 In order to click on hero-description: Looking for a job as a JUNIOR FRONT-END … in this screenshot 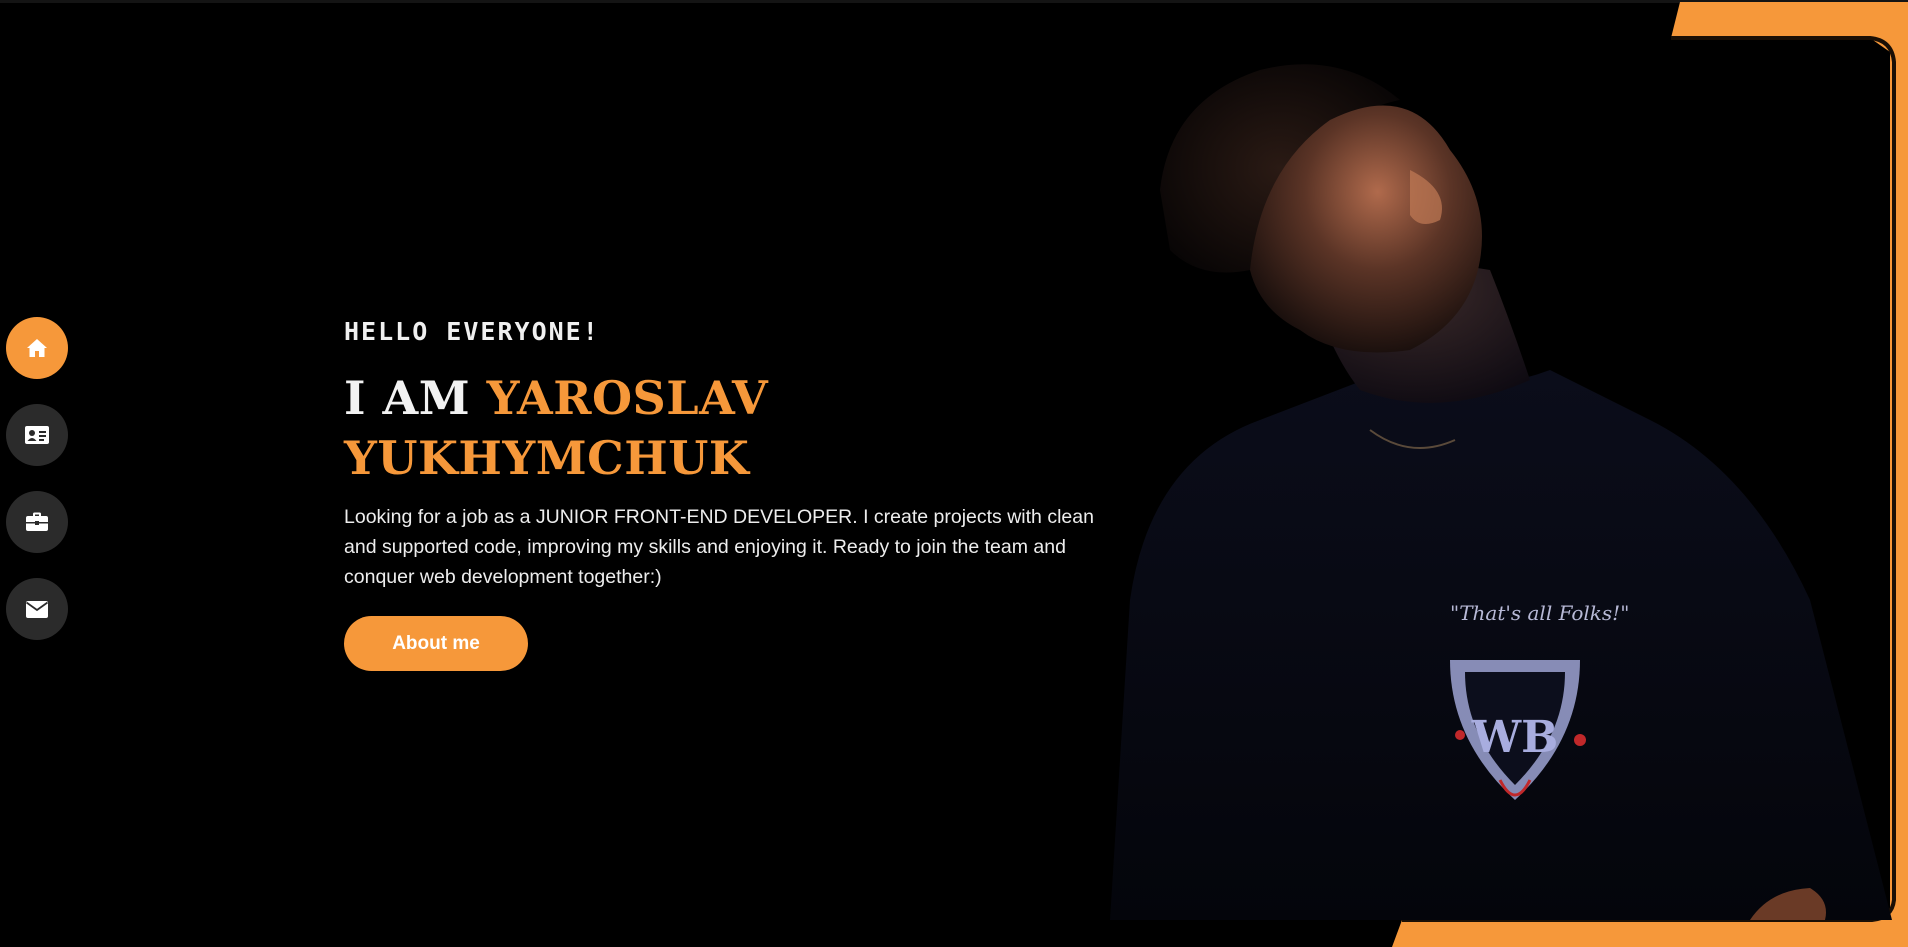, I will do `click(719, 547)`.